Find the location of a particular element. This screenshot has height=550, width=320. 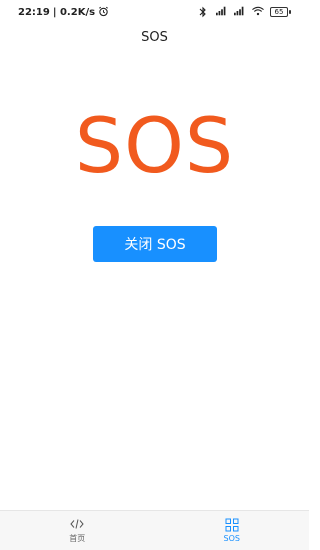

status-bar: 22:19 | 0.2K/s 65 is located at coordinates (154, 12).